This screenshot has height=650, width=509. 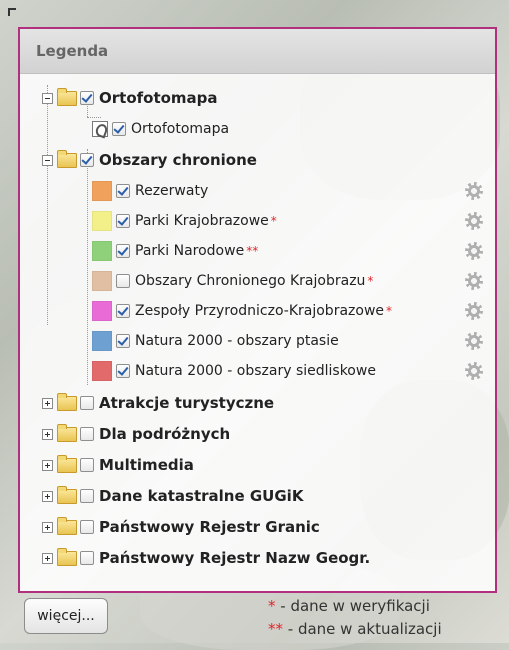 I want to click on tree-group-rejestr-nazw: Państwowy Rejestr Nazw Geogr., so click(x=206, y=558).